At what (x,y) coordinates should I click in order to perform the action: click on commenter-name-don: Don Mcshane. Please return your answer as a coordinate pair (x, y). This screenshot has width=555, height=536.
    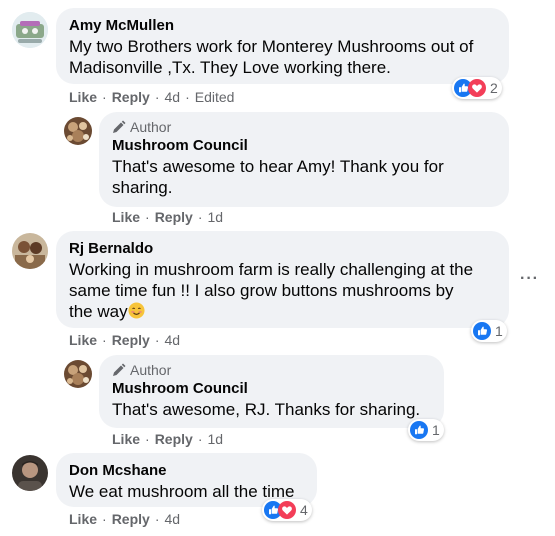
    Looking at the image, I should click on (118, 470).